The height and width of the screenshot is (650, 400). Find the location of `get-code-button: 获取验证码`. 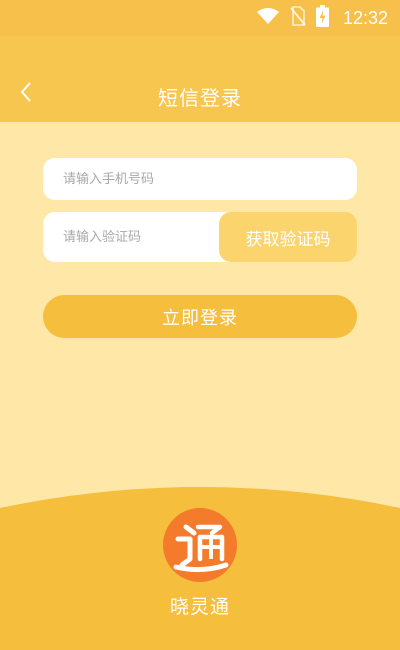

get-code-button: 获取验证码 is located at coordinates (288, 237).